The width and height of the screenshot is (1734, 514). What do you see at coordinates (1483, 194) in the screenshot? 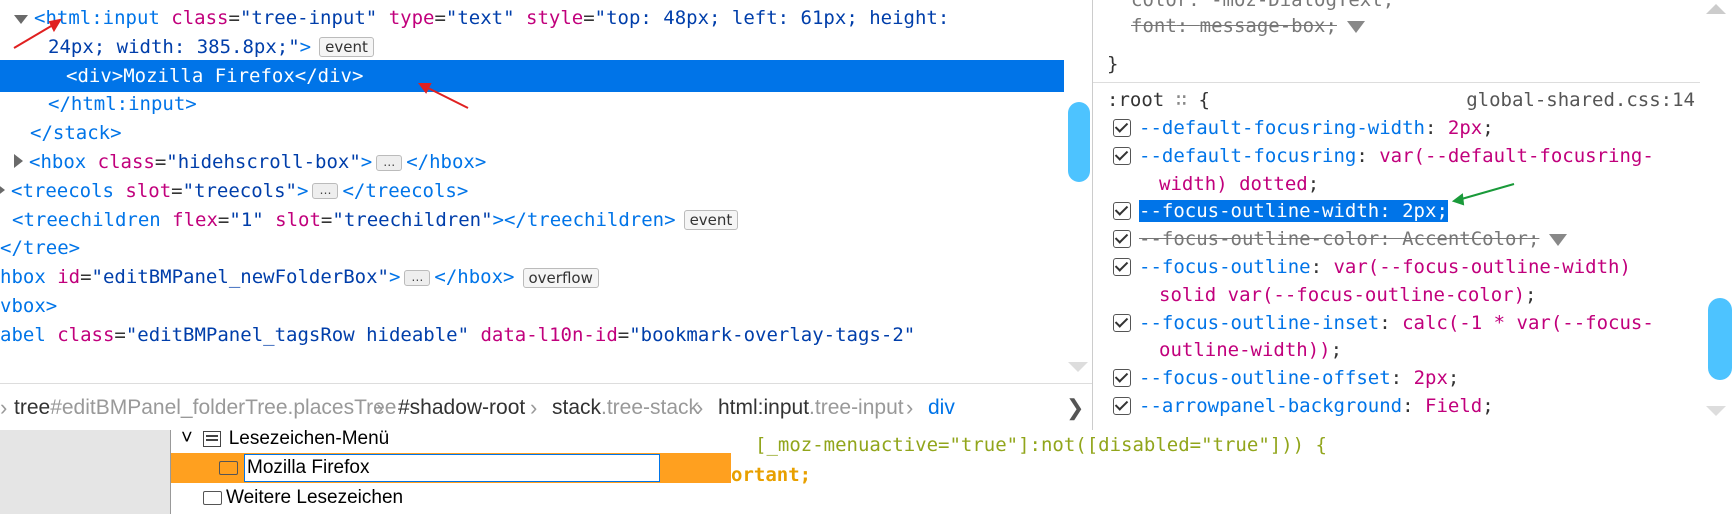
I see `green-arrow-icon` at bounding box center [1483, 194].